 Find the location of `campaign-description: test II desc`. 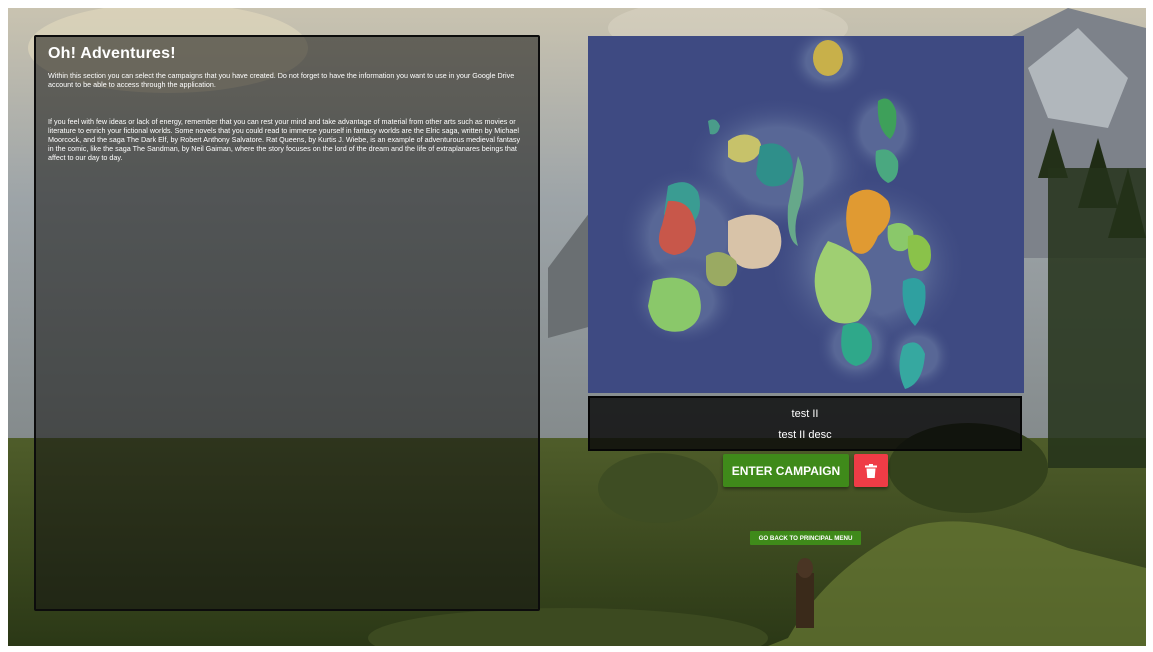

campaign-description: test II desc is located at coordinates (805, 435).